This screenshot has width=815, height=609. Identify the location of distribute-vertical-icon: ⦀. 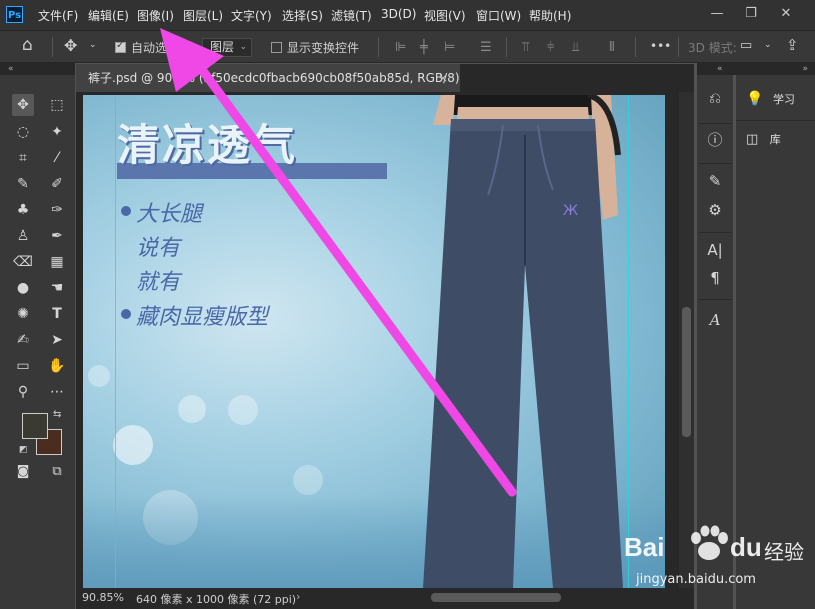
(612, 47).